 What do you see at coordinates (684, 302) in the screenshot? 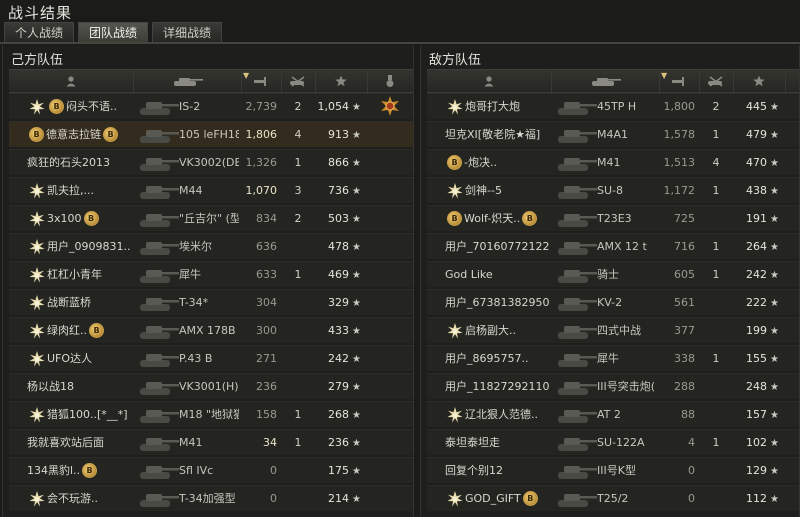
I see `damage-value: 561` at bounding box center [684, 302].